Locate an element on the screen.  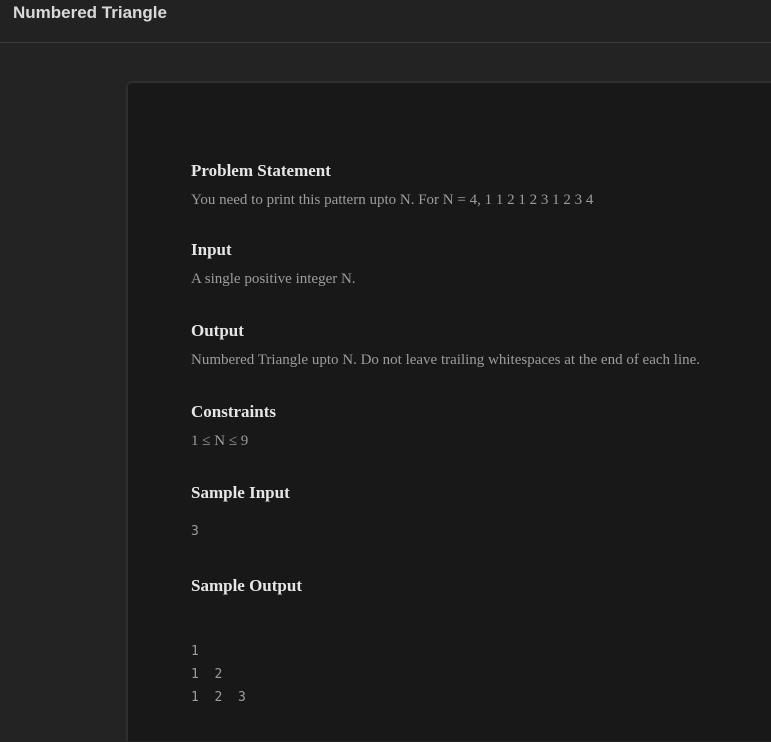
sample-output-line: 1 2 is located at coordinates (207, 674).